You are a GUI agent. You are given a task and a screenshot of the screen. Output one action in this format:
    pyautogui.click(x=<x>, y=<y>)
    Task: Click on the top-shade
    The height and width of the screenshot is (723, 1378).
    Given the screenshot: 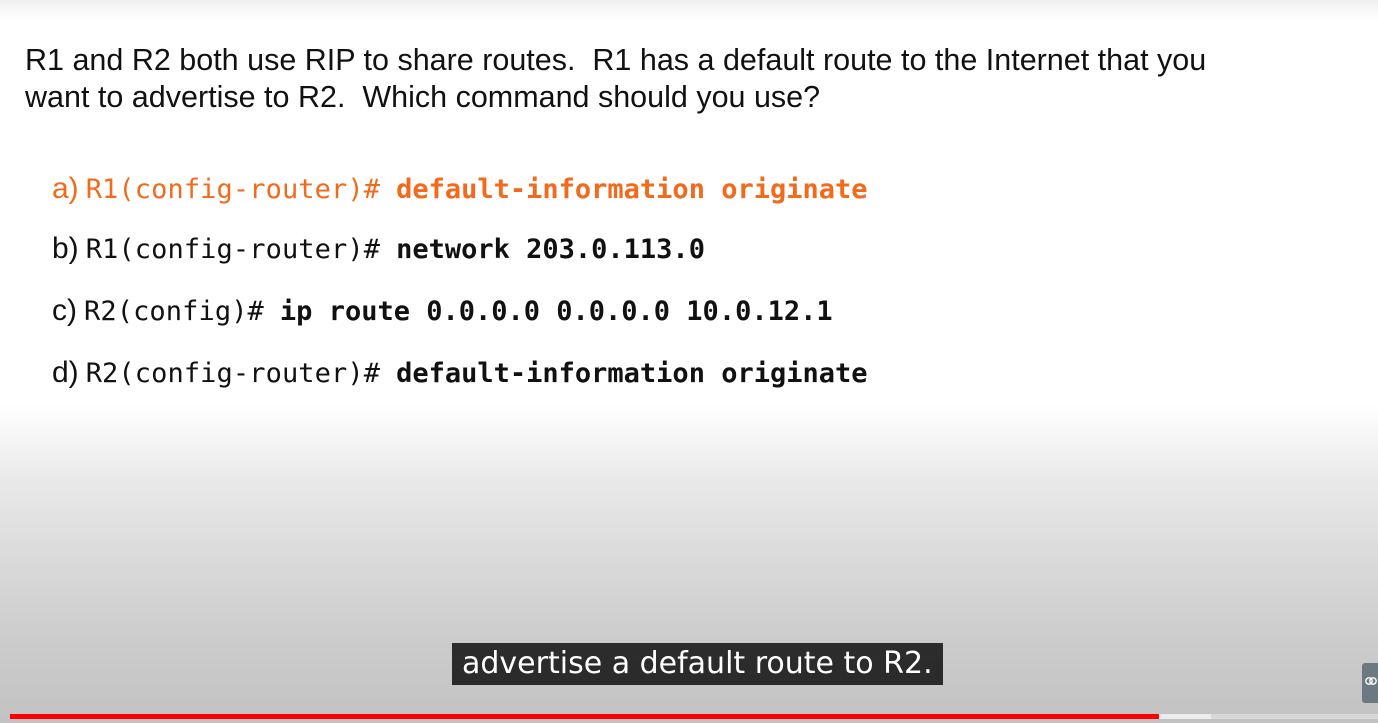 What is the action you would take?
    pyautogui.click(x=689, y=11)
    